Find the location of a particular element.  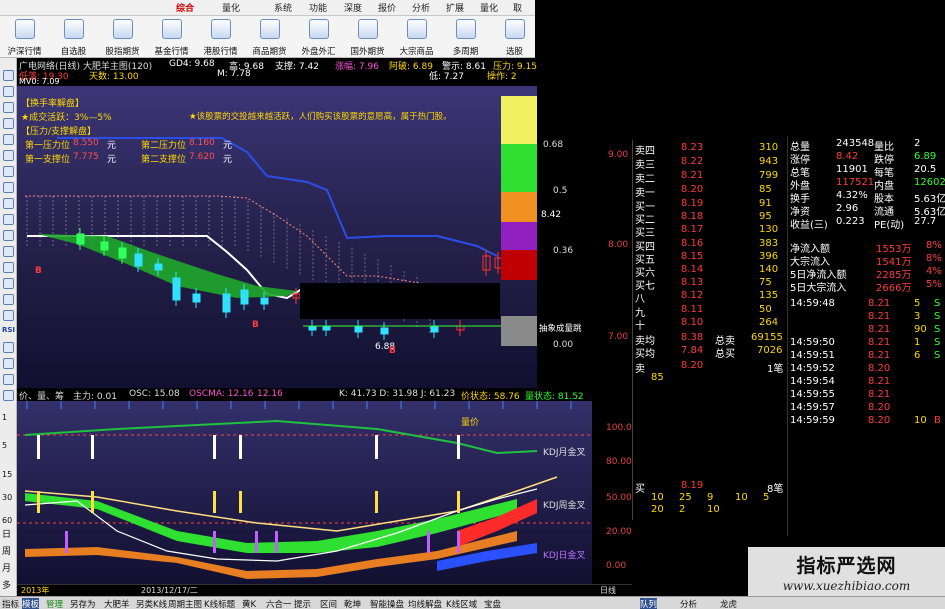

toolbar-label-7: 国外期货 is located at coordinates (367, 52).